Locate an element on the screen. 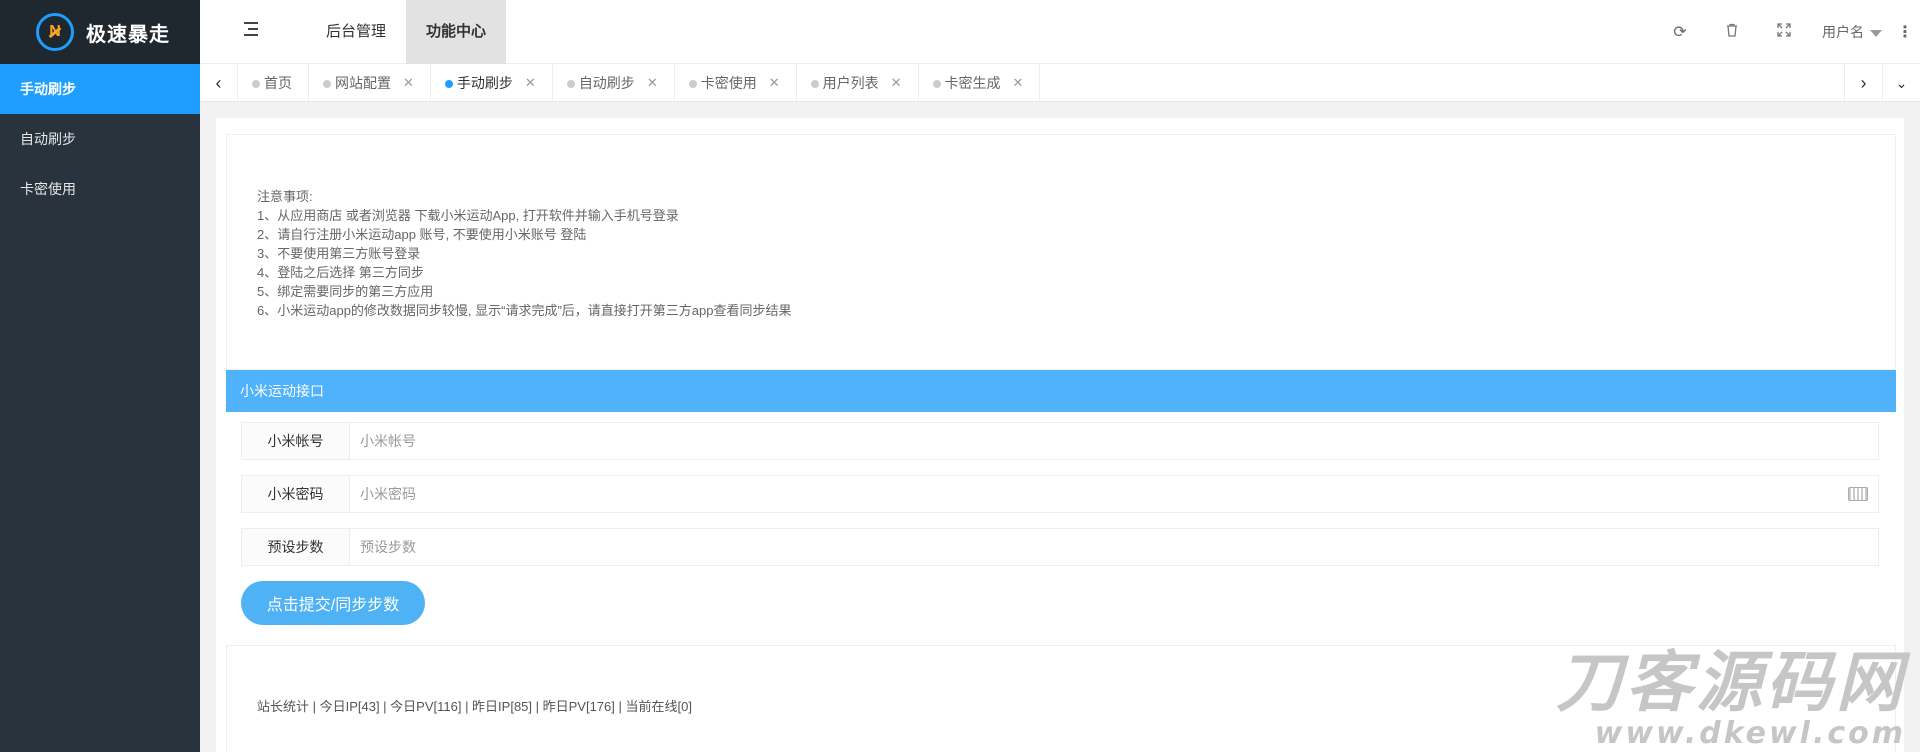  notice-line: 注意事项: is located at coordinates (285, 196).